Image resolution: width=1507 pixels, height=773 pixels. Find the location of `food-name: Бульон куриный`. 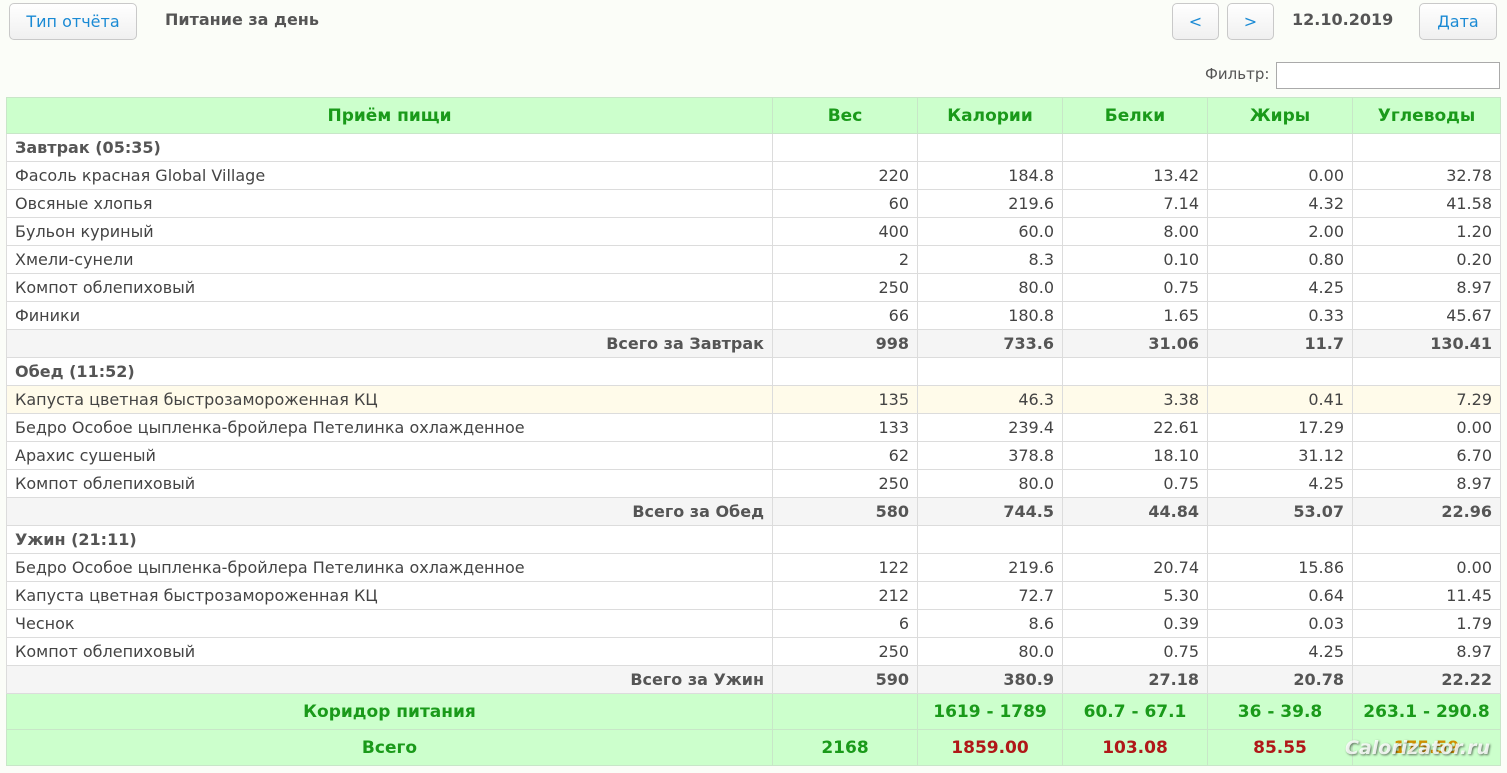

food-name: Бульон куриный is located at coordinates (389, 231).